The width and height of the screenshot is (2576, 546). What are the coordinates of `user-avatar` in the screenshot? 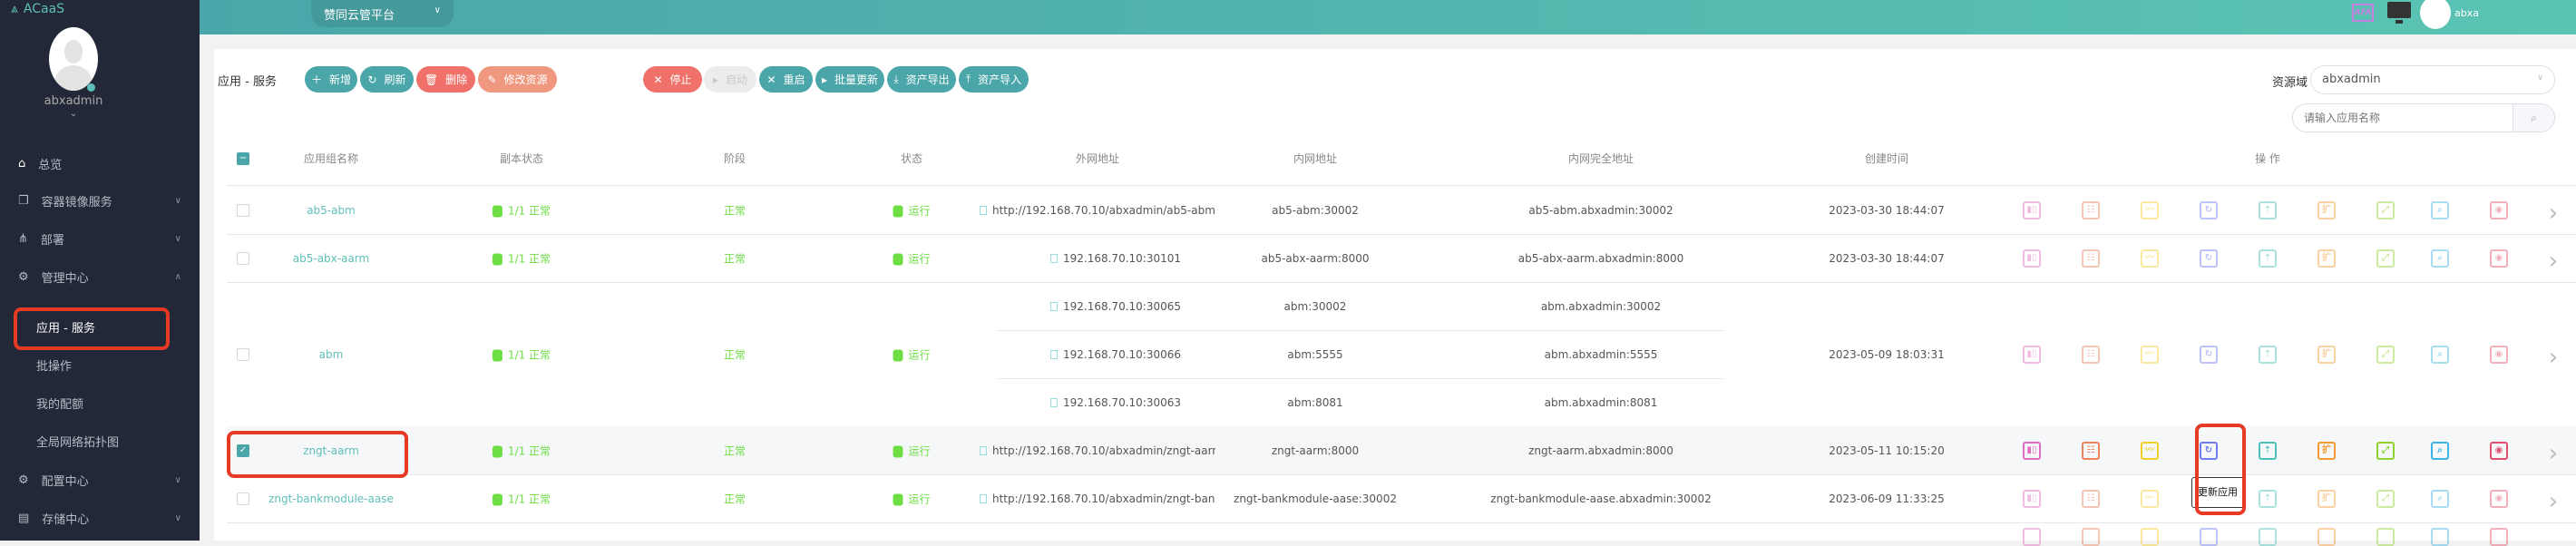 It's located at (2435, 14).